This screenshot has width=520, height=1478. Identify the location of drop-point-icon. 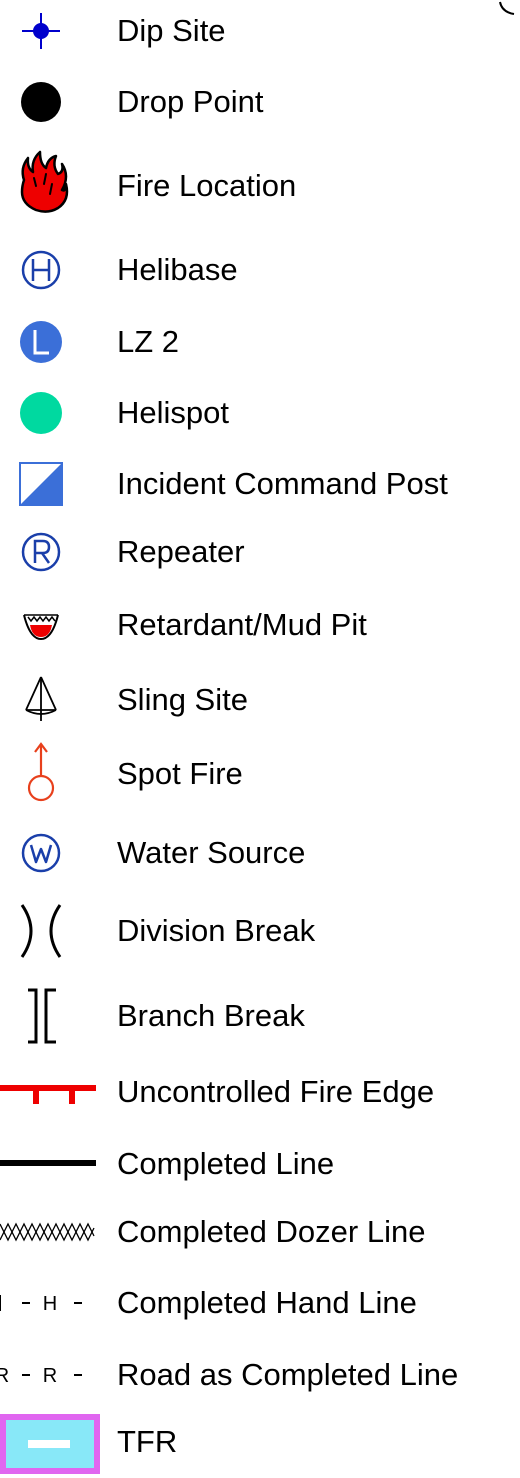
(41, 102).